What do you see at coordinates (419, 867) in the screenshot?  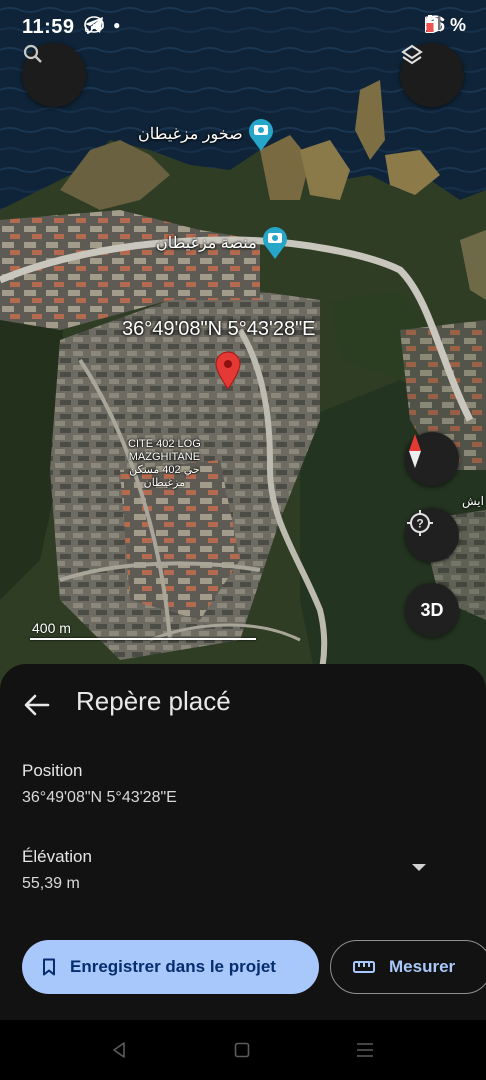 I see `expand-dropdown-icon` at bounding box center [419, 867].